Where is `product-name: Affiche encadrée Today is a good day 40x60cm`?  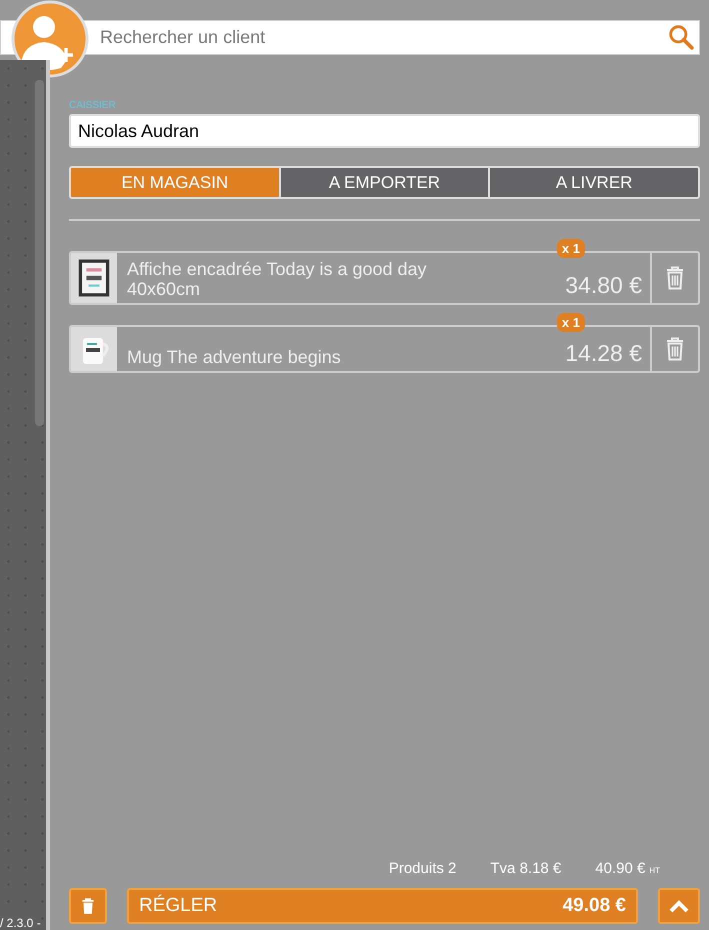 product-name: Affiche encadrée Today is a good day 40x60cm is located at coordinates (277, 280).